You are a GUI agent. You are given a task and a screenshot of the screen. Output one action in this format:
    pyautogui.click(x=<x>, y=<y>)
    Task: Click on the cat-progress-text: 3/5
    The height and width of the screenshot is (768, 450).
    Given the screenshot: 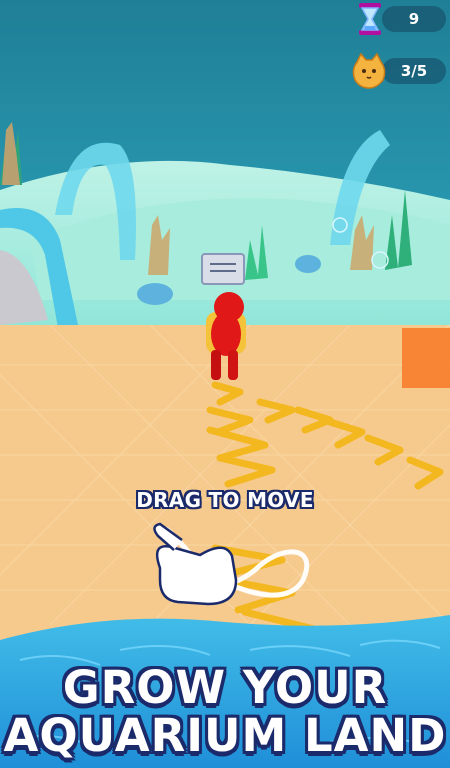 What is the action you would take?
    pyautogui.click(x=414, y=71)
    